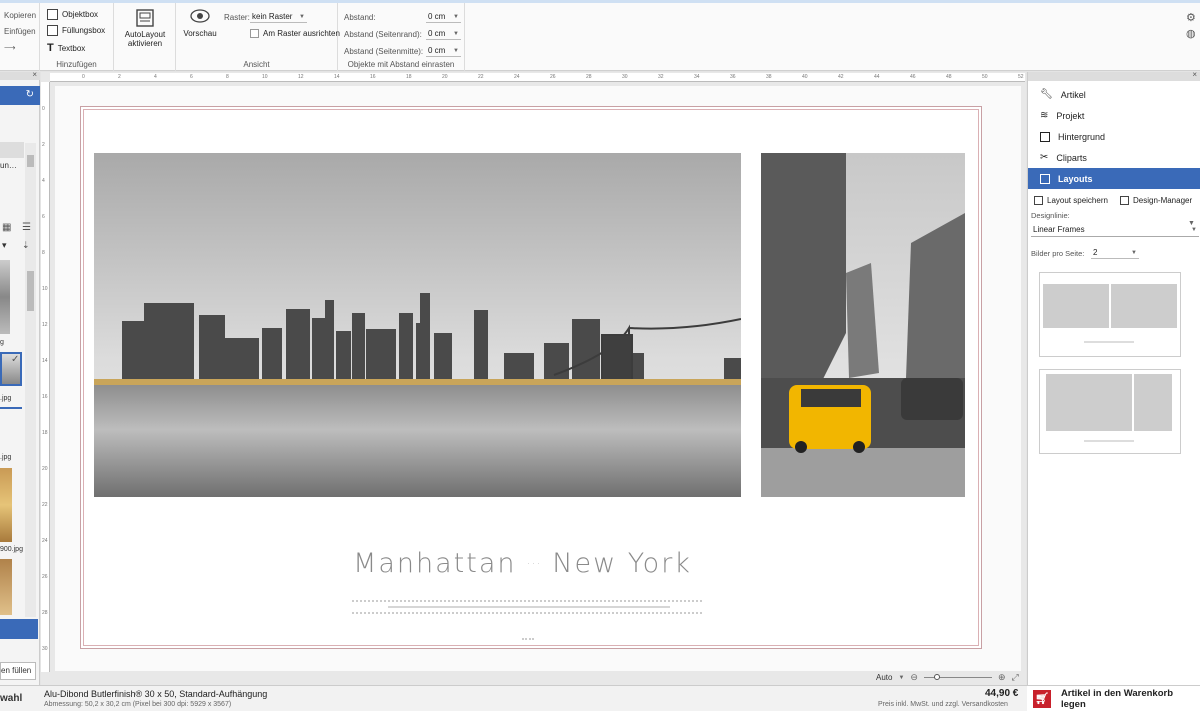 Image resolution: width=1200 pixels, height=711 pixels. Describe the element at coordinates (1114, 115) in the screenshot. I see `nav-projekt: ≋ Projekt` at that location.